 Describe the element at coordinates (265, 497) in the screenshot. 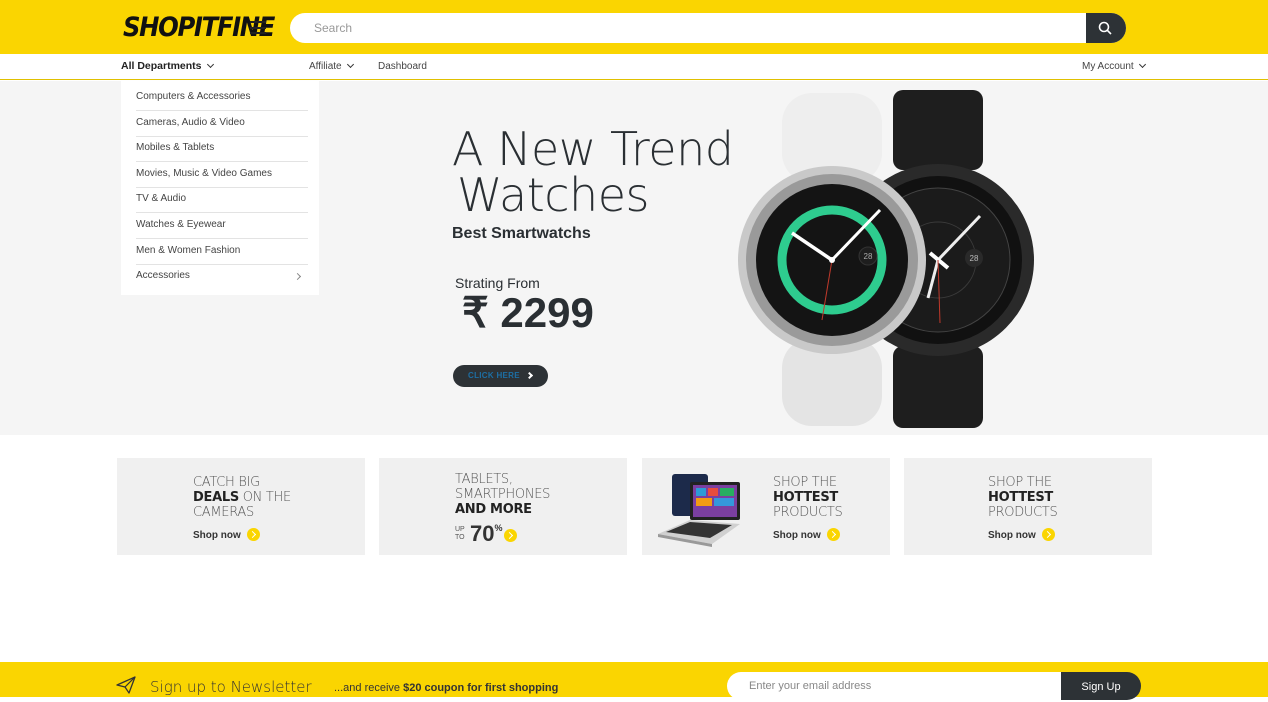

I see `promo-line: ON THE` at that location.